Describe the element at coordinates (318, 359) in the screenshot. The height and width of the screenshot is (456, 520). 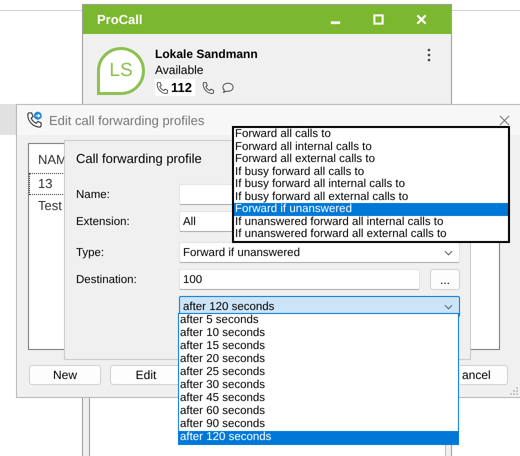
I see `dropdown-option: after 20 seconds` at that location.